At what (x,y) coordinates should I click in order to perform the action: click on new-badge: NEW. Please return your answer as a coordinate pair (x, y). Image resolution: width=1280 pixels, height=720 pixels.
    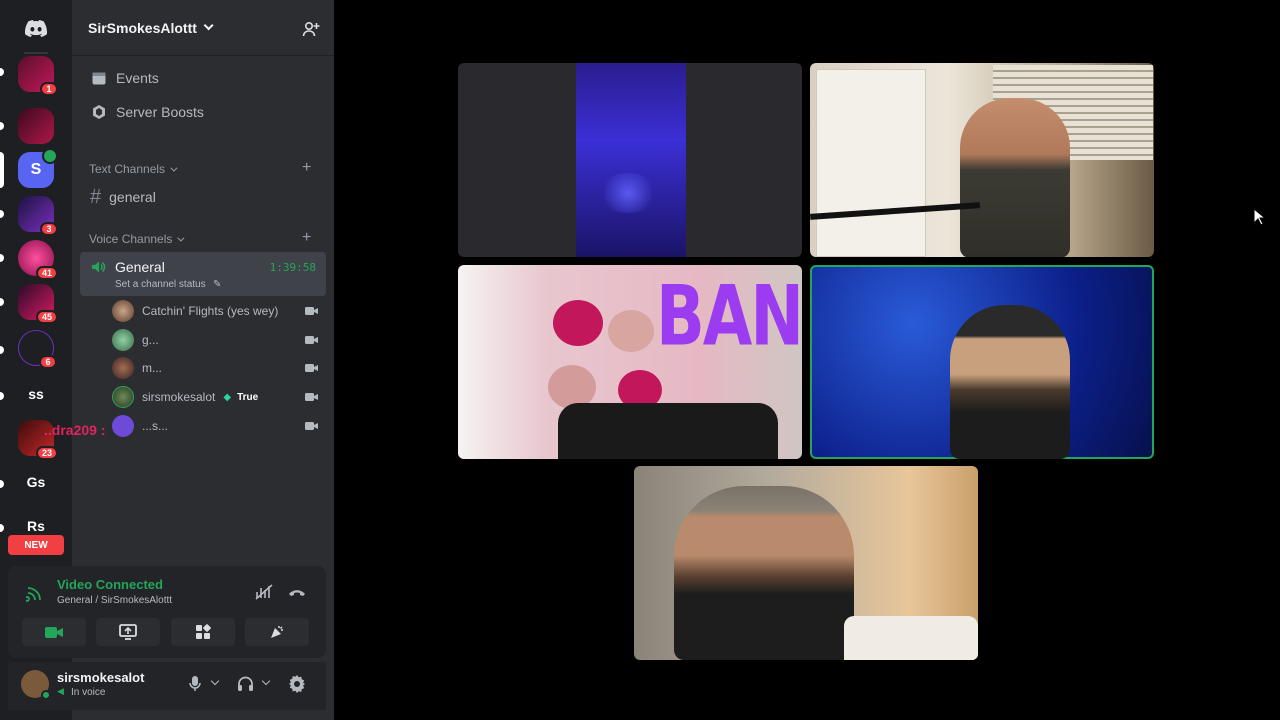
    Looking at the image, I should click on (36, 545).